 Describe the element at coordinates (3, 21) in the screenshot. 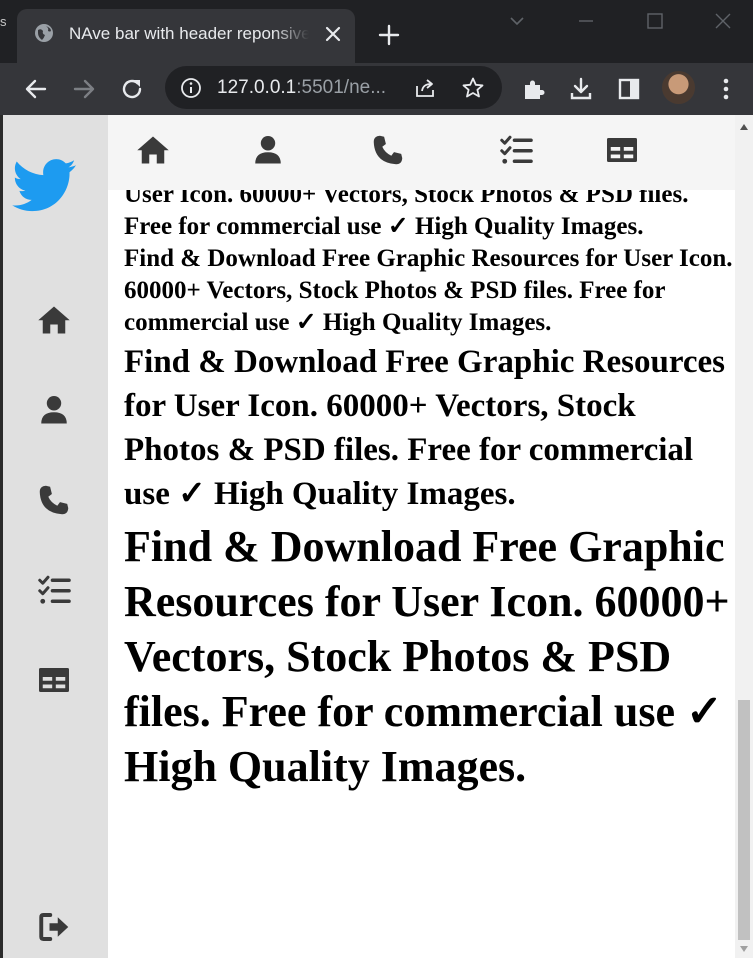

I see `edge-glyph: s` at that location.